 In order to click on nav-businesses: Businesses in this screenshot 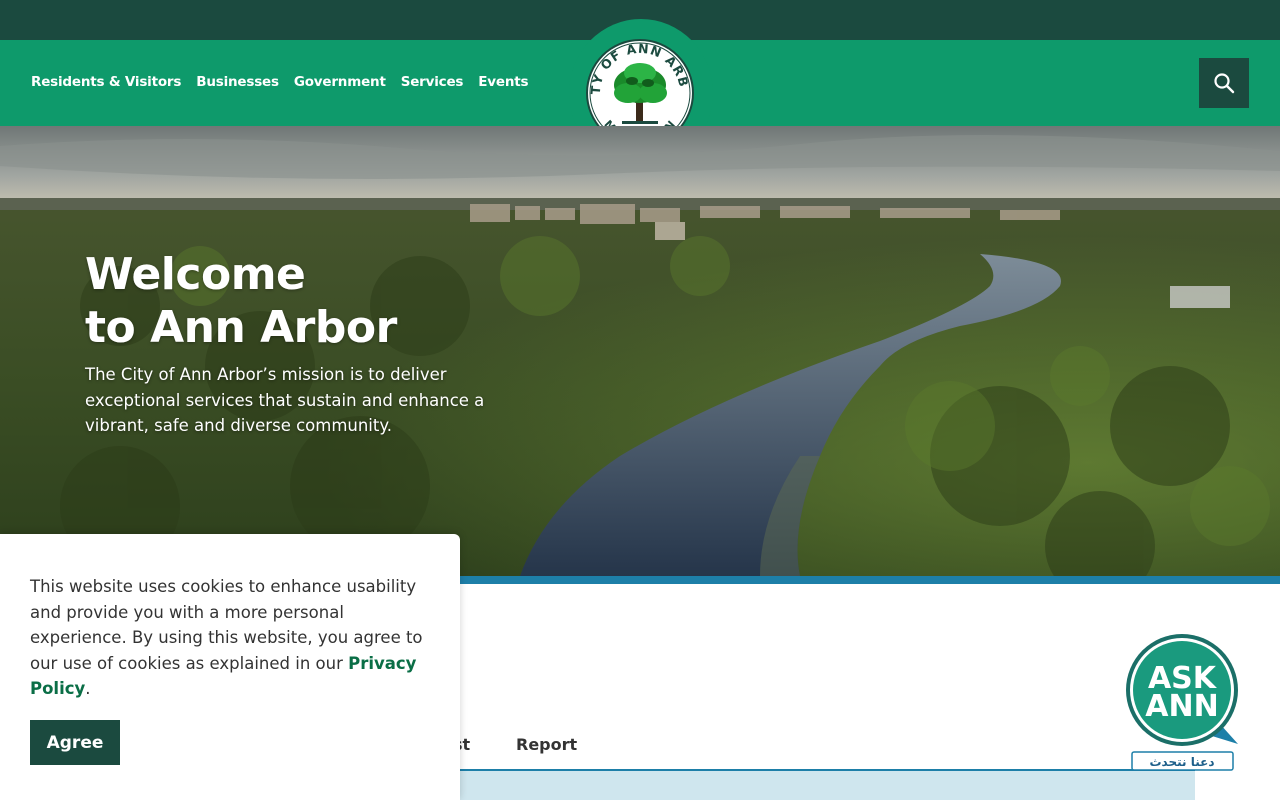, I will do `click(237, 82)`.